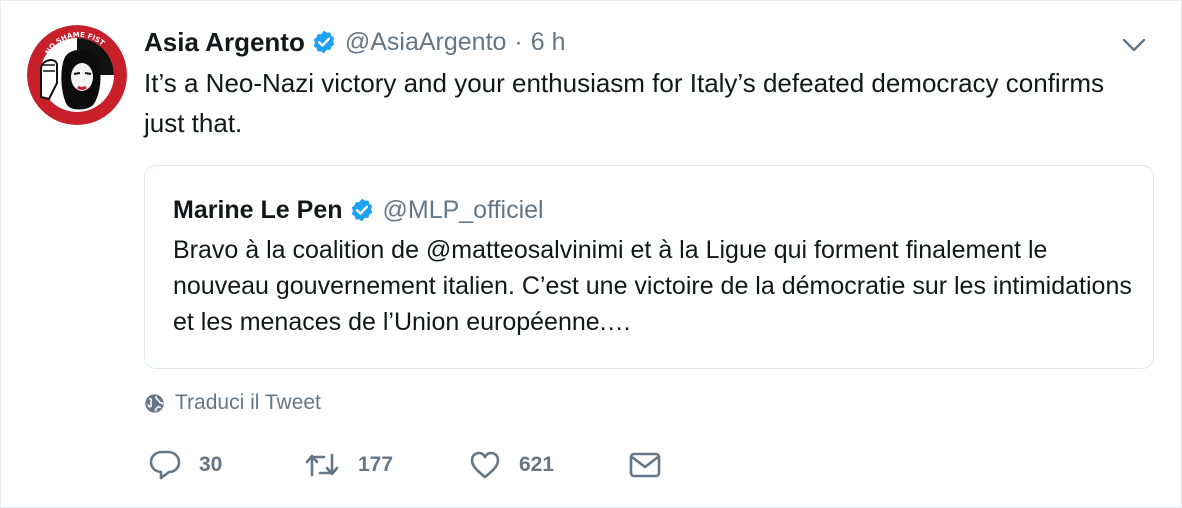 Image resolution: width=1182 pixels, height=508 pixels. What do you see at coordinates (226, 465) in the screenshot?
I see `reply-button: 30` at bounding box center [226, 465].